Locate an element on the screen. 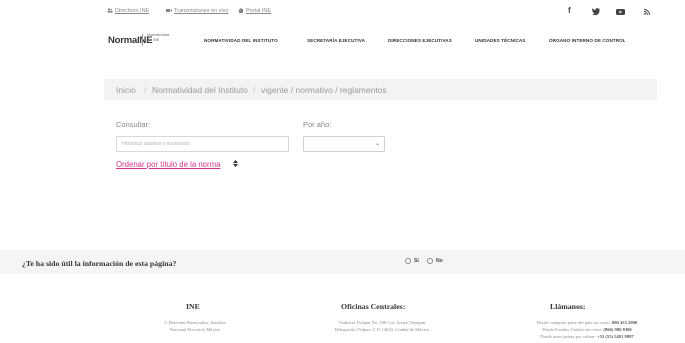 The image size is (685, 343). nav-unidades-tecnicas: UNIDADES TÉCNICAS is located at coordinates (500, 40).